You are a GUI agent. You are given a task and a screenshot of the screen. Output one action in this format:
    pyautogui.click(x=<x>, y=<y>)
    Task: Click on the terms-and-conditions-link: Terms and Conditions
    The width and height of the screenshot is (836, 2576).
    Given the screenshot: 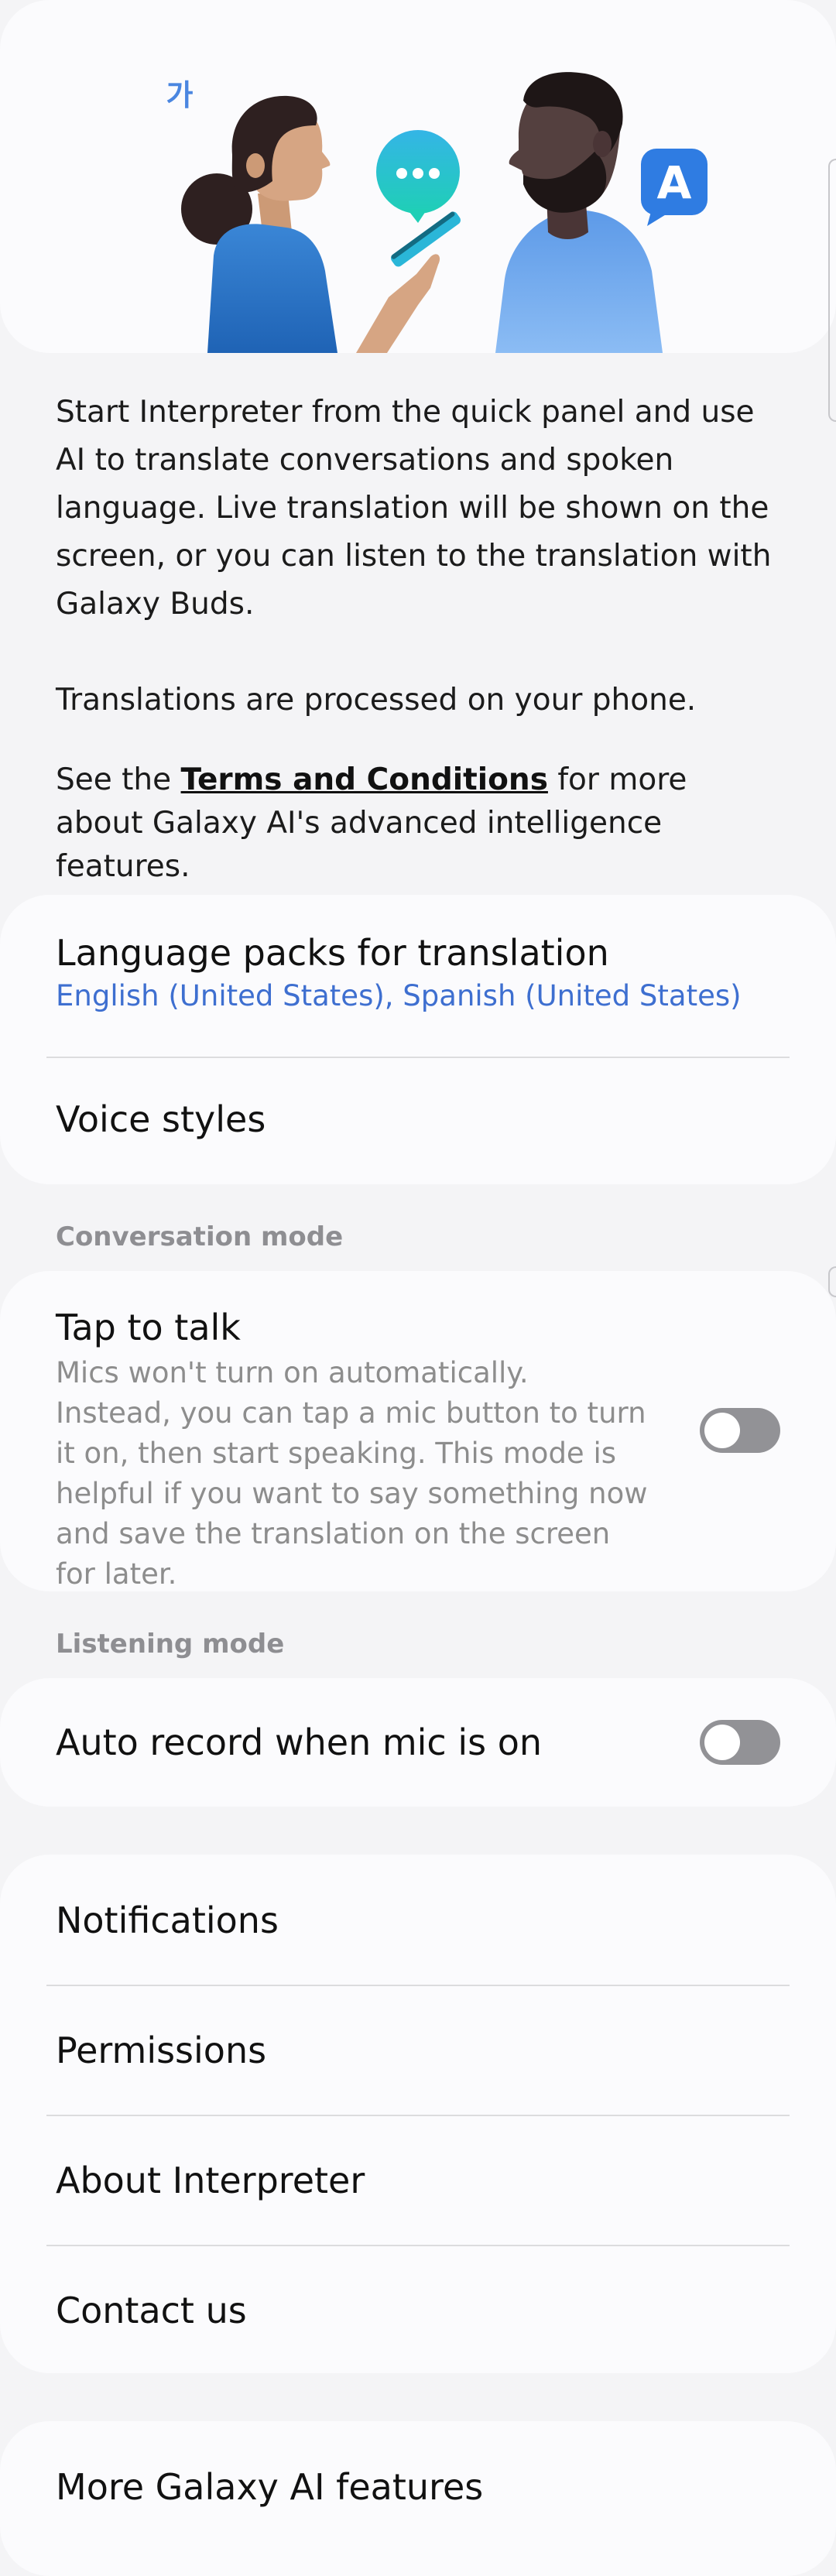 What is the action you would take?
    pyautogui.click(x=364, y=779)
    